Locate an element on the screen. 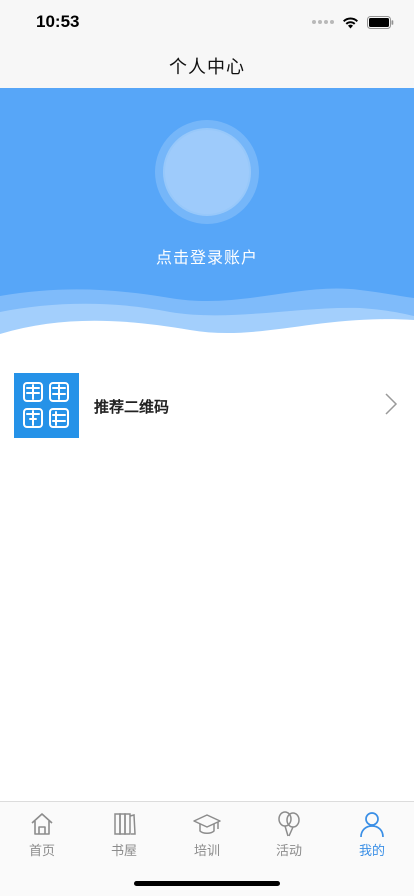 The height and width of the screenshot is (896, 414). tab-mine: 我的 is located at coordinates (372, 836).